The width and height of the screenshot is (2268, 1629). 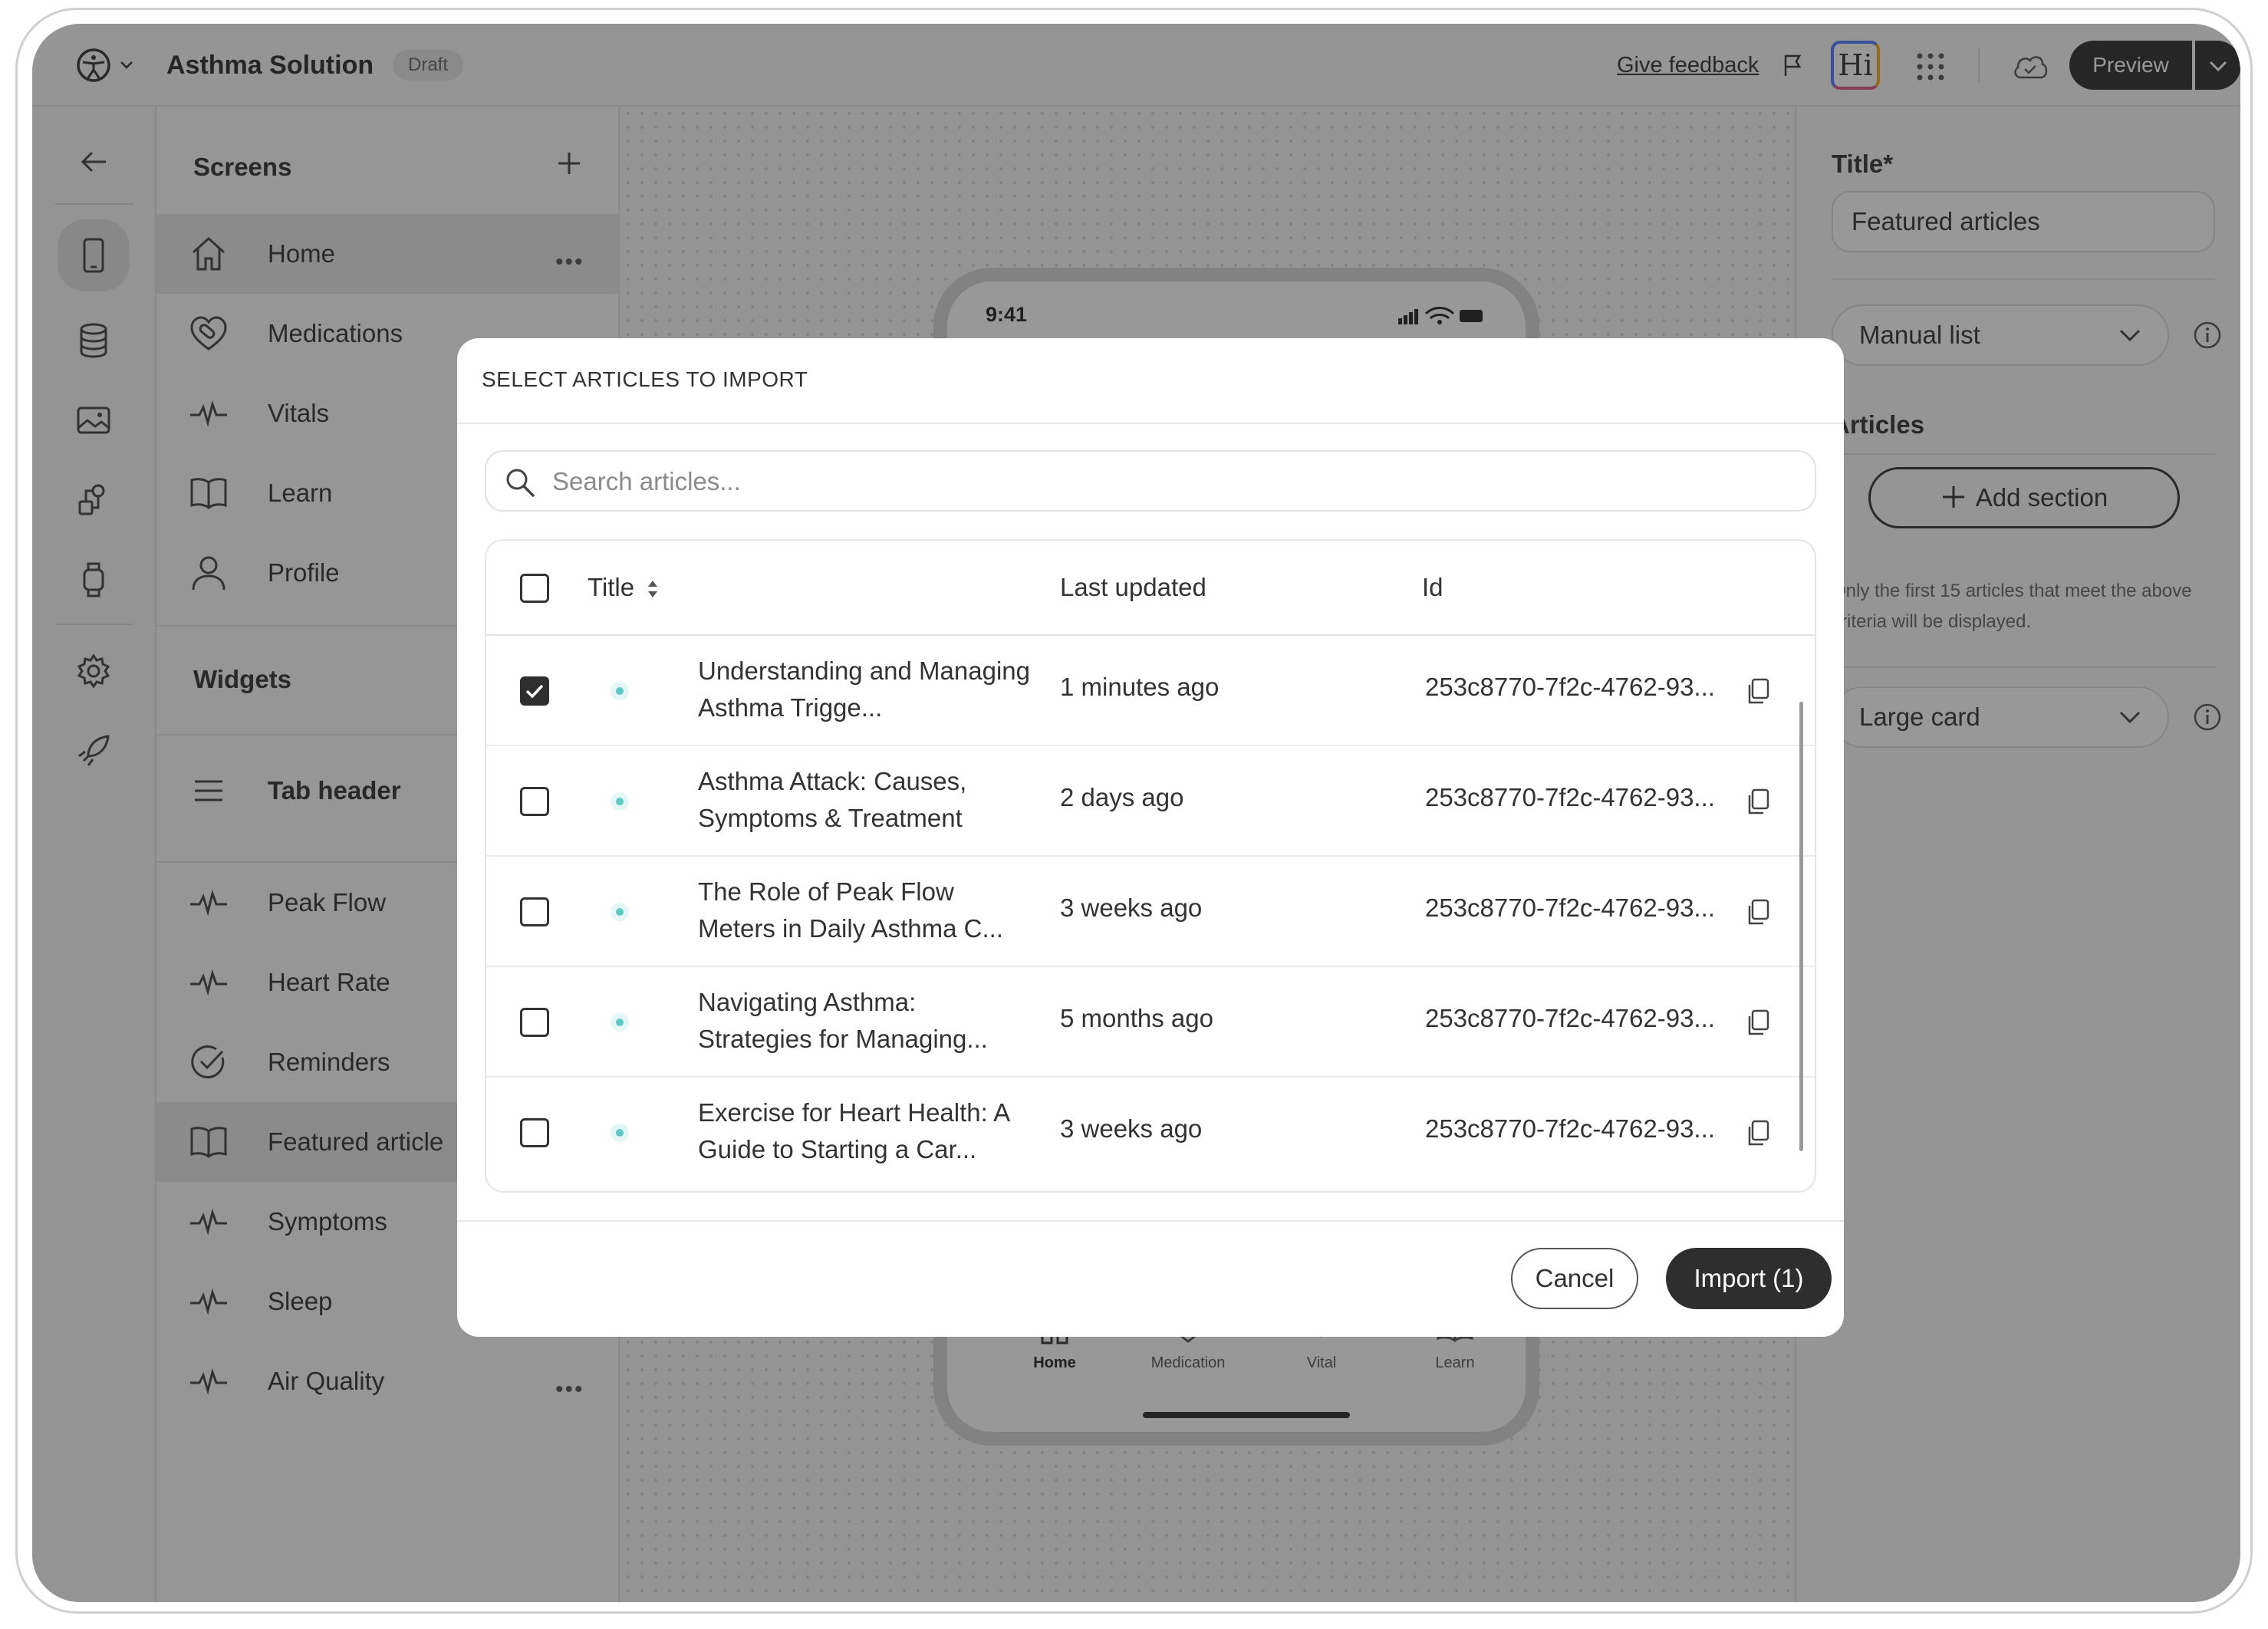 What do you see at coordinates (1122, 797) in the screenshot?
I see `article-updated: 2 days ago` at bounding box center [1122, 797].